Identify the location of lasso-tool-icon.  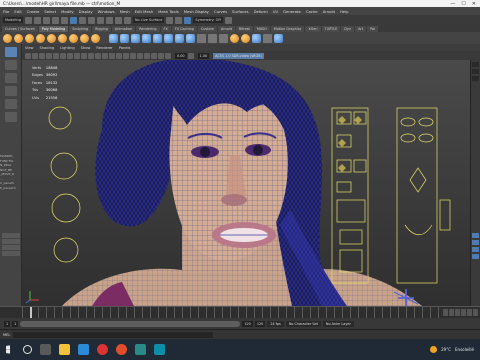
(10, 65).